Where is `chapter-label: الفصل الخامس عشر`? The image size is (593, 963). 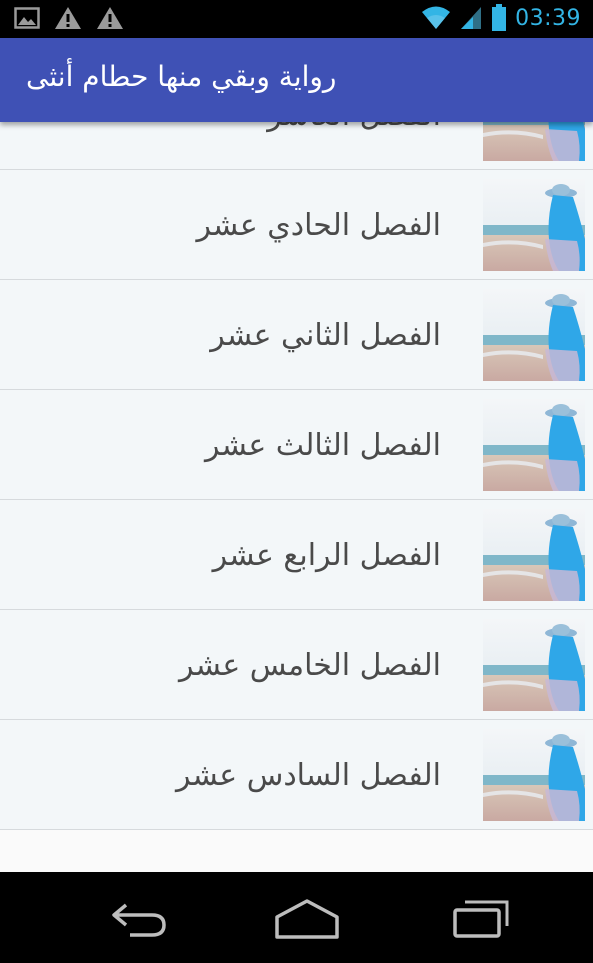 chapter-label: الفصل الخامس عشر is located at coordinates (310, 665).